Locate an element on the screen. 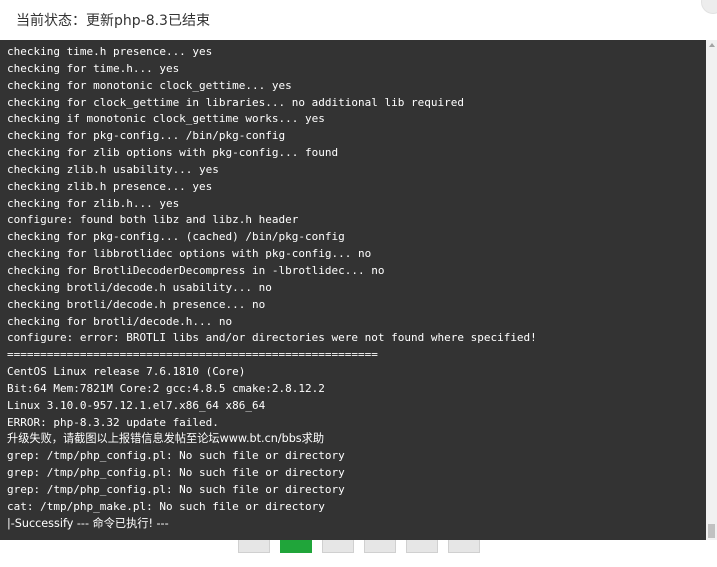  console-line: checking zlib.h presence... yes is located at coordinates (110, 186).